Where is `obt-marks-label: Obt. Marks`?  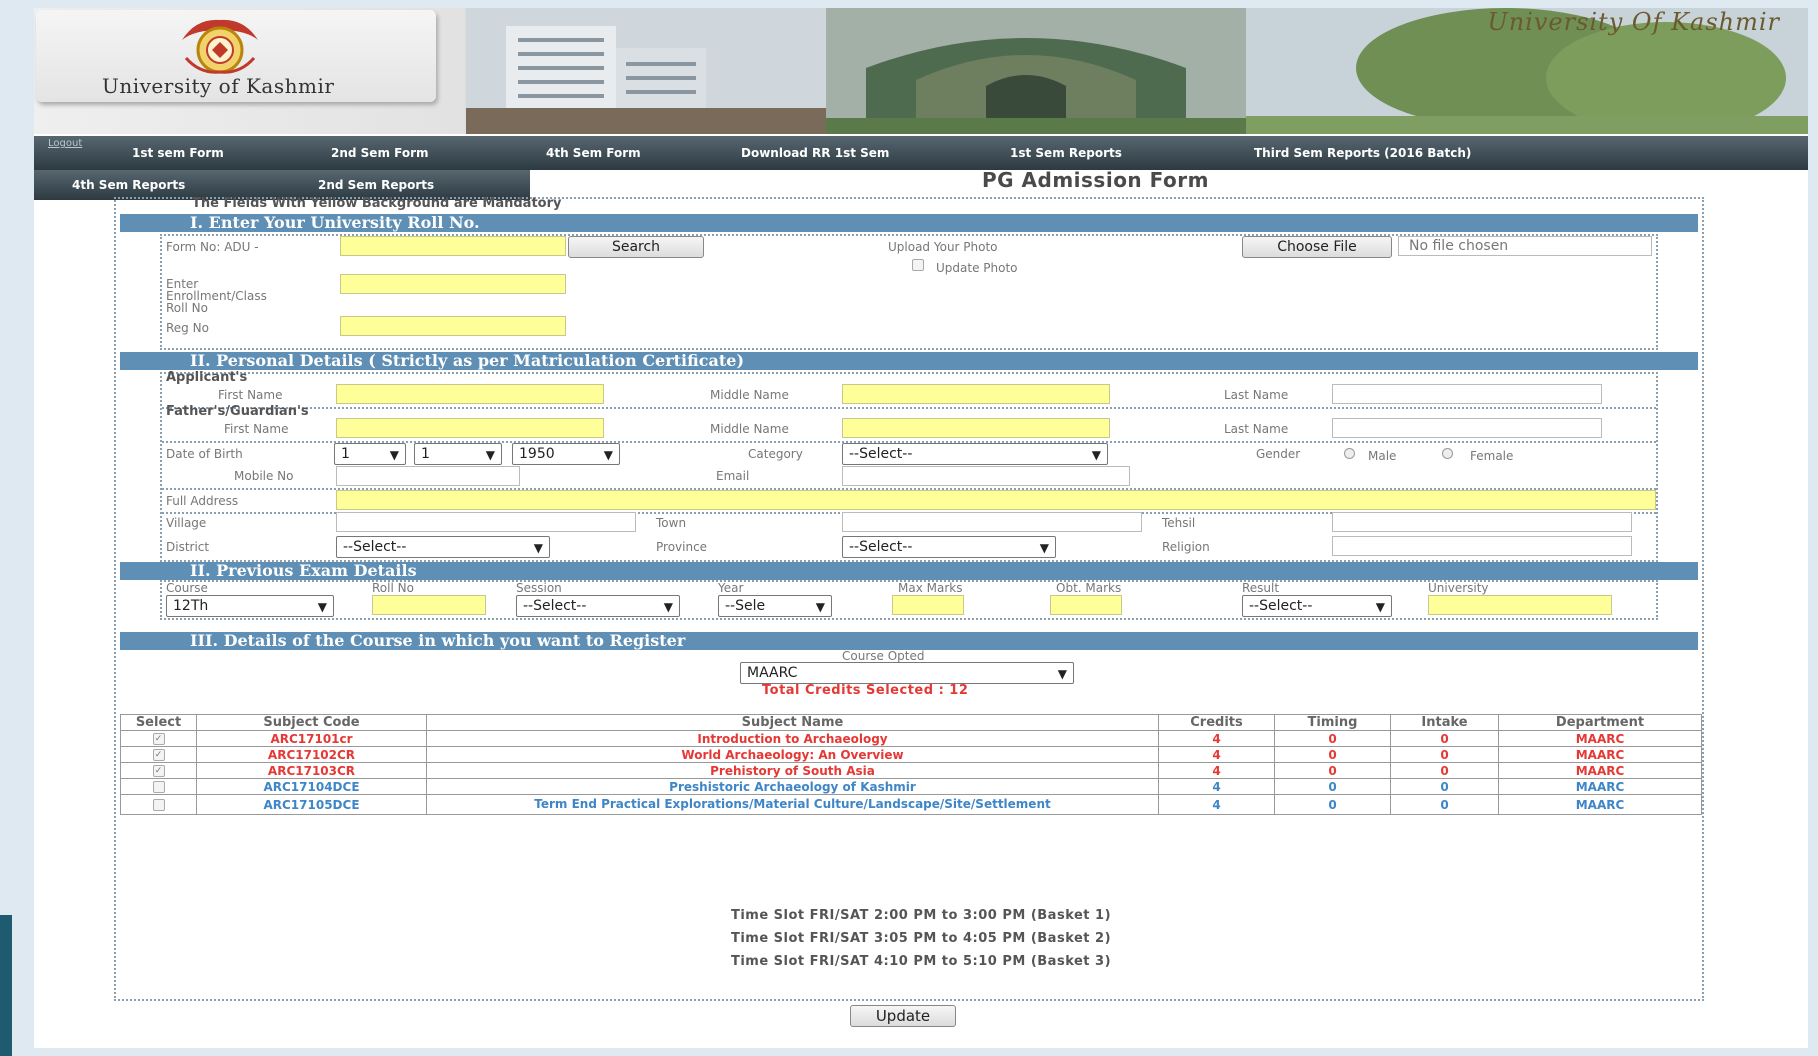 obt-marks-label: Obt. Marks is located at coordinates (1089, 588).